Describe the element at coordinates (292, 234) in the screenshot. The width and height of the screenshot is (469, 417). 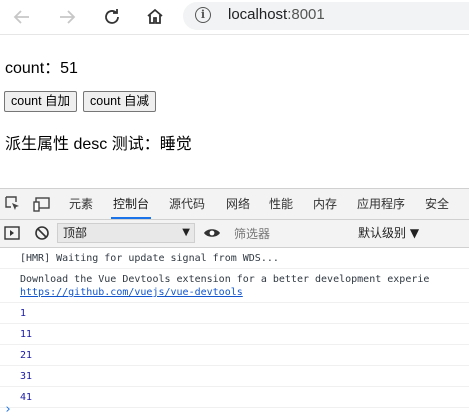
I see `filter-input` at that location.